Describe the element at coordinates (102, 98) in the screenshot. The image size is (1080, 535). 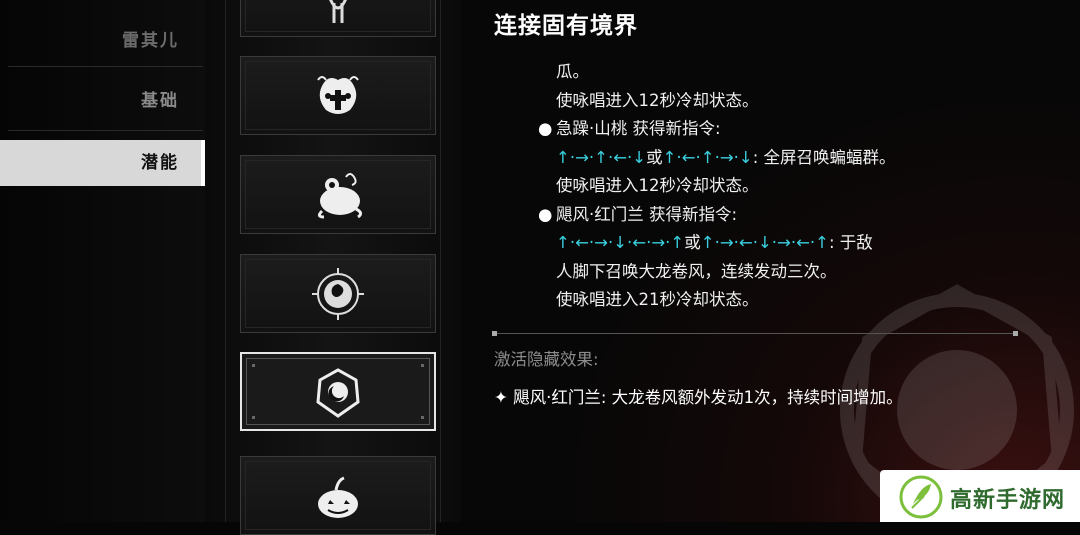
I see `sidebar-item-basic: 基础` at that location.